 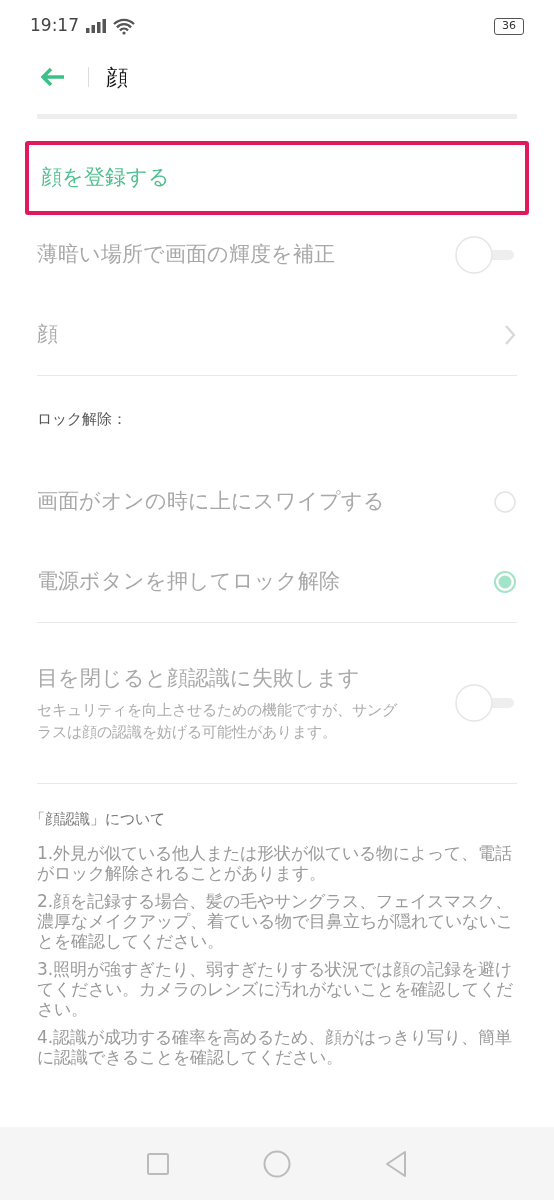 What do you see at coordinates (395, 1163) in the screenshot?
I see `back-icon` at bounding box center [395, 1163].